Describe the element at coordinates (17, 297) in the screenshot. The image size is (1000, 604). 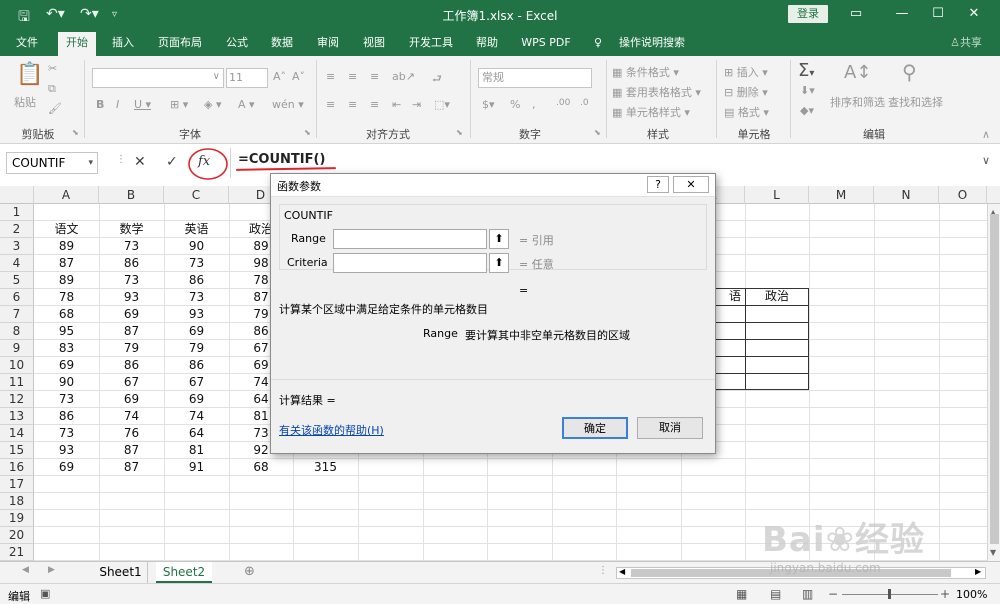
I see `row-header: 6` at that location.